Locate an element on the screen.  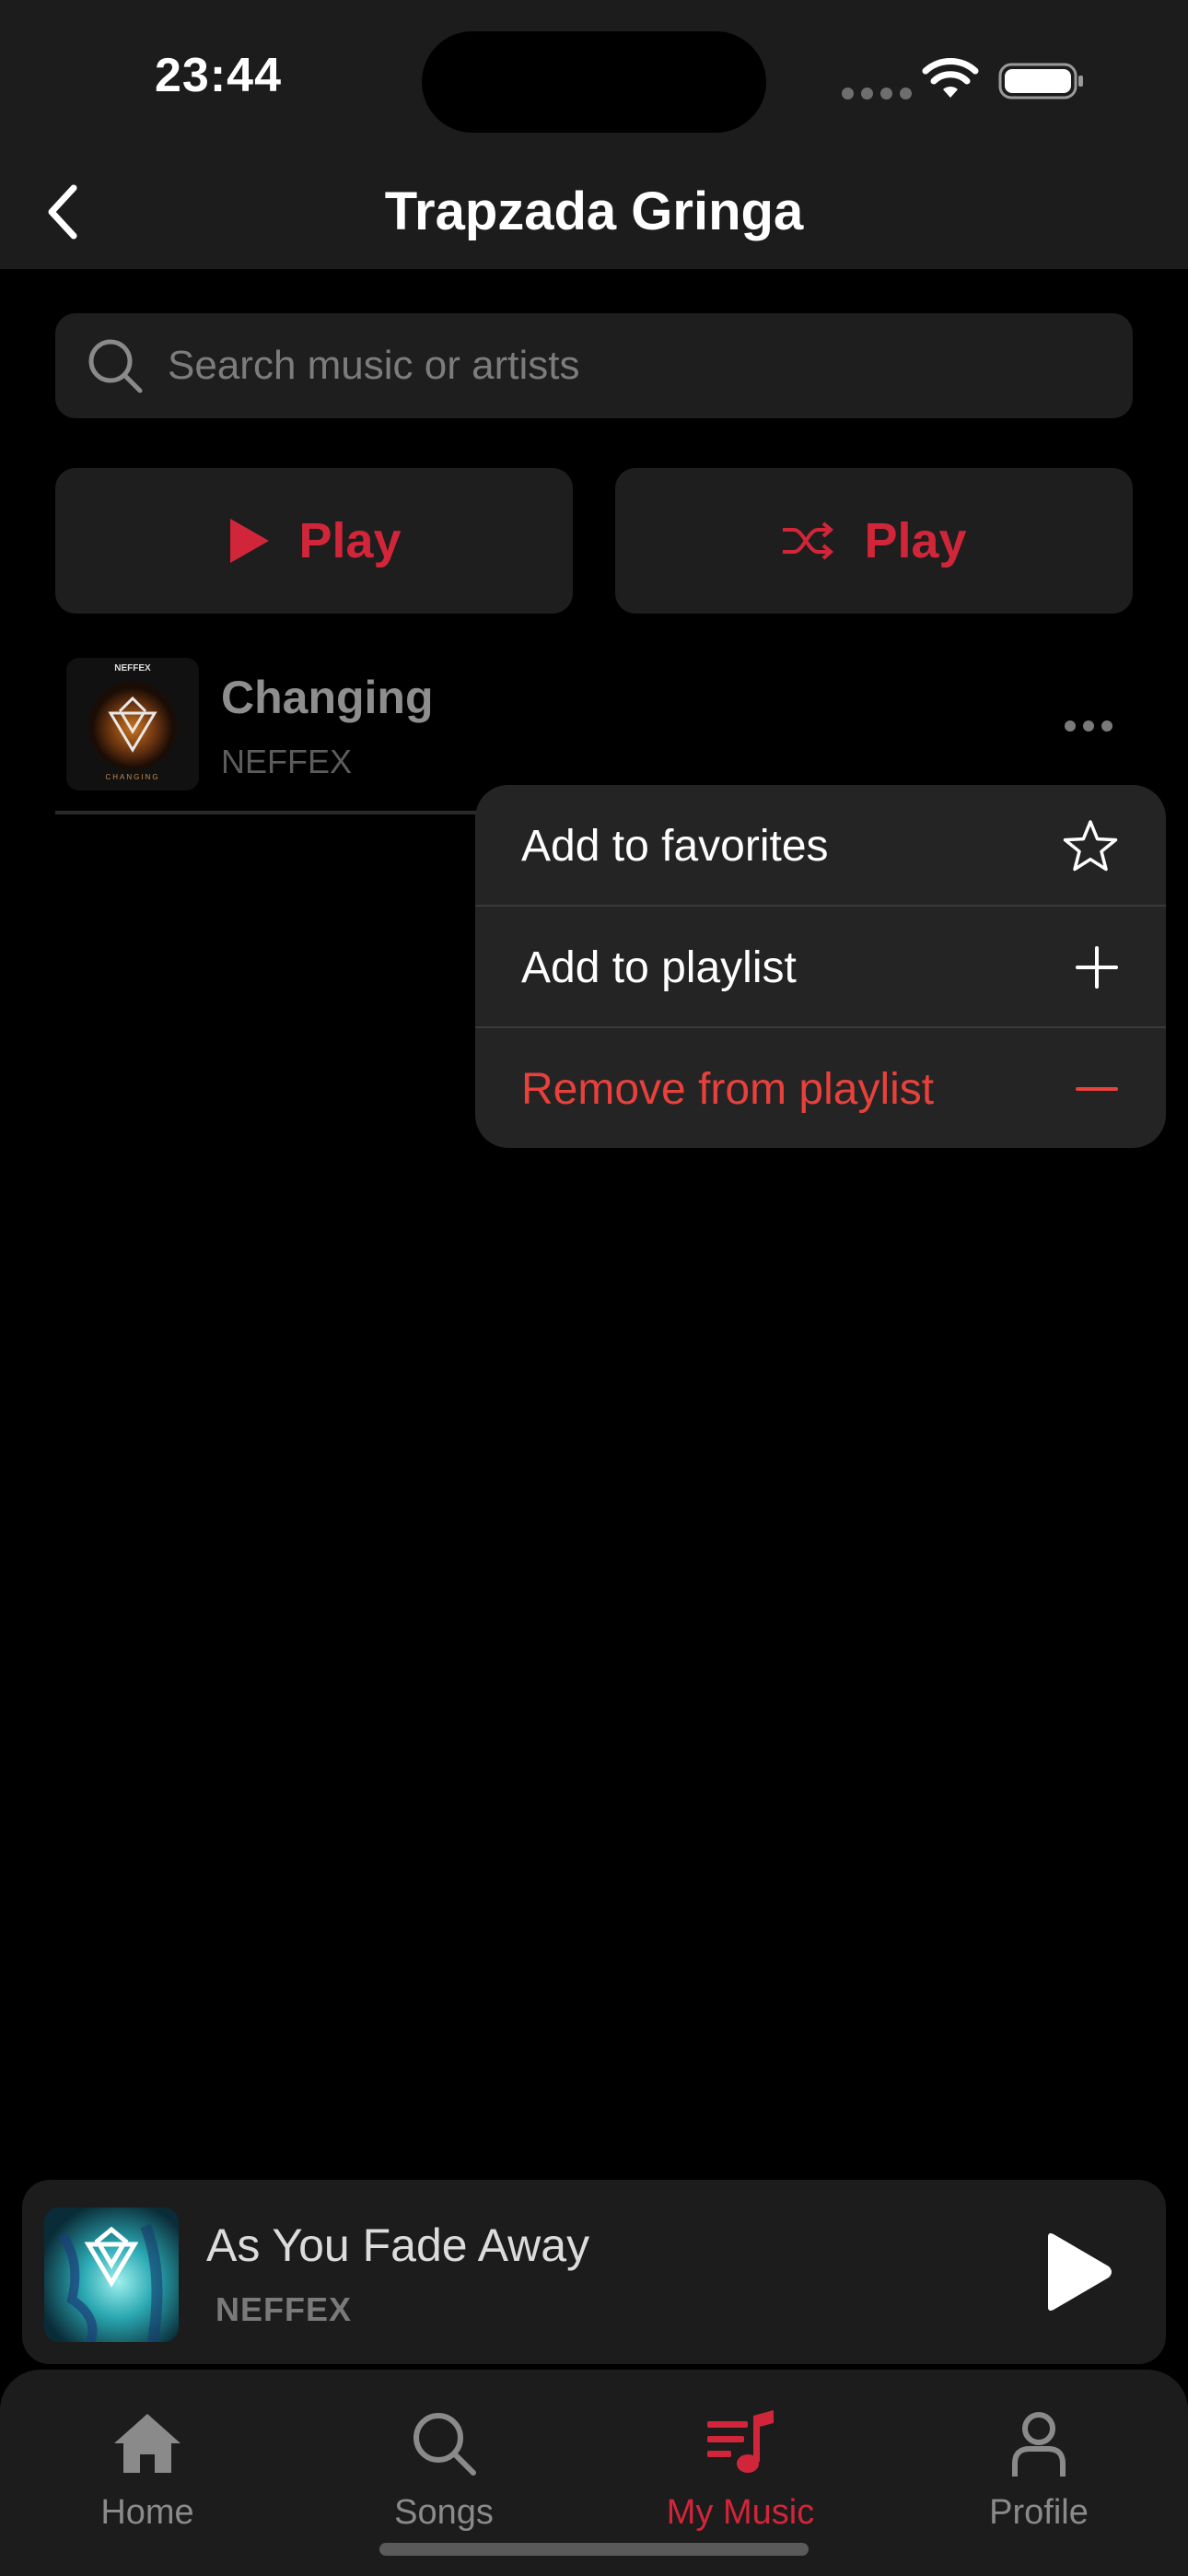
more-options-icon is located at coordinates (1088, 726).